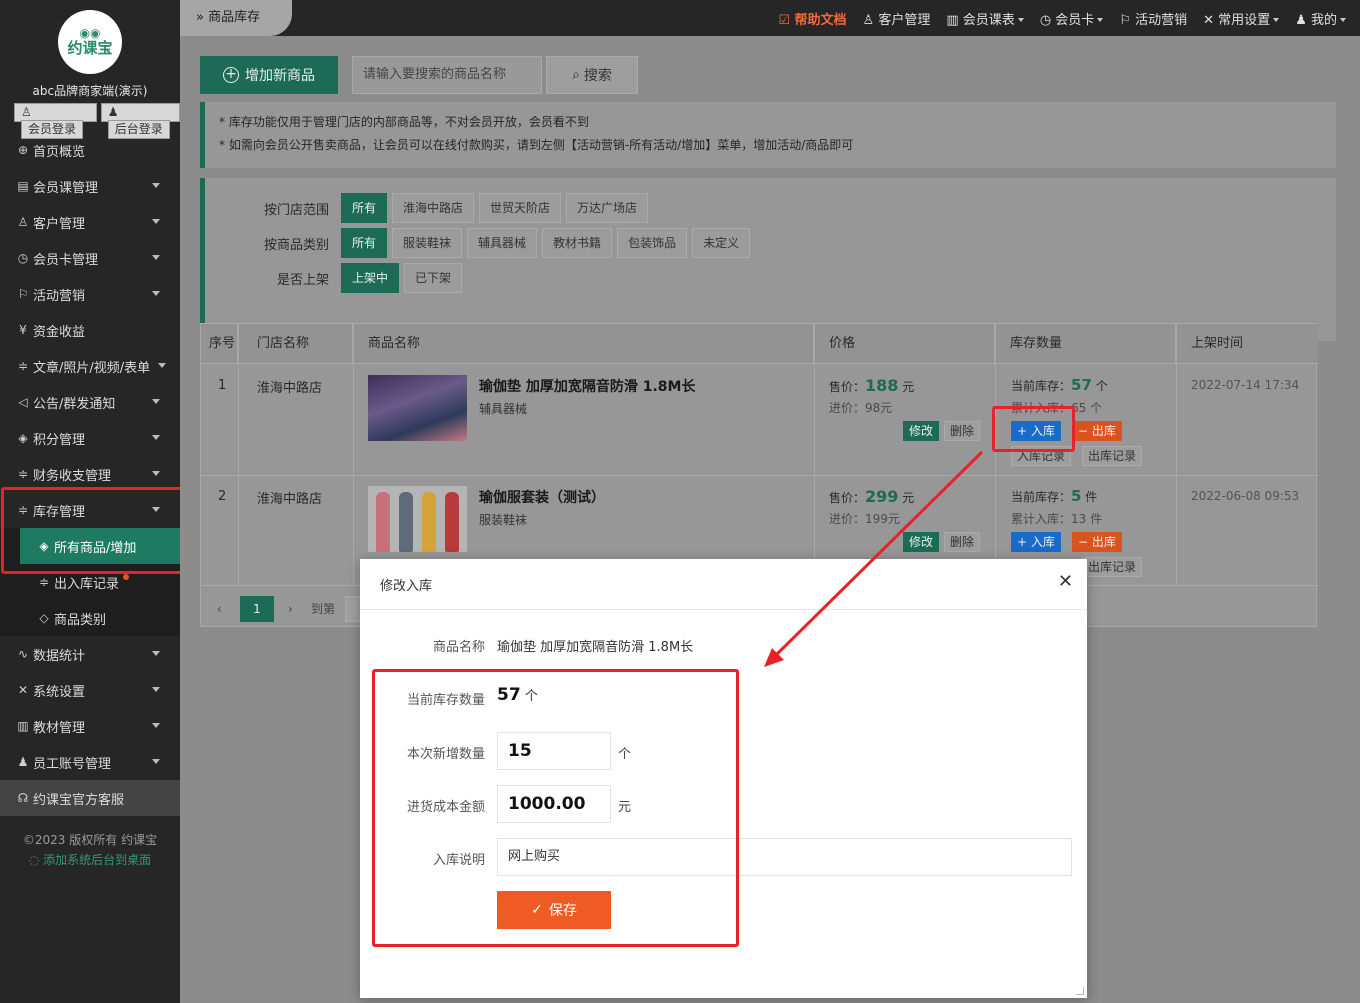  What do you see at coordinates (878, 554) in the screenshot?
I see `arrow-shaft` at bounding box center [878, 554].